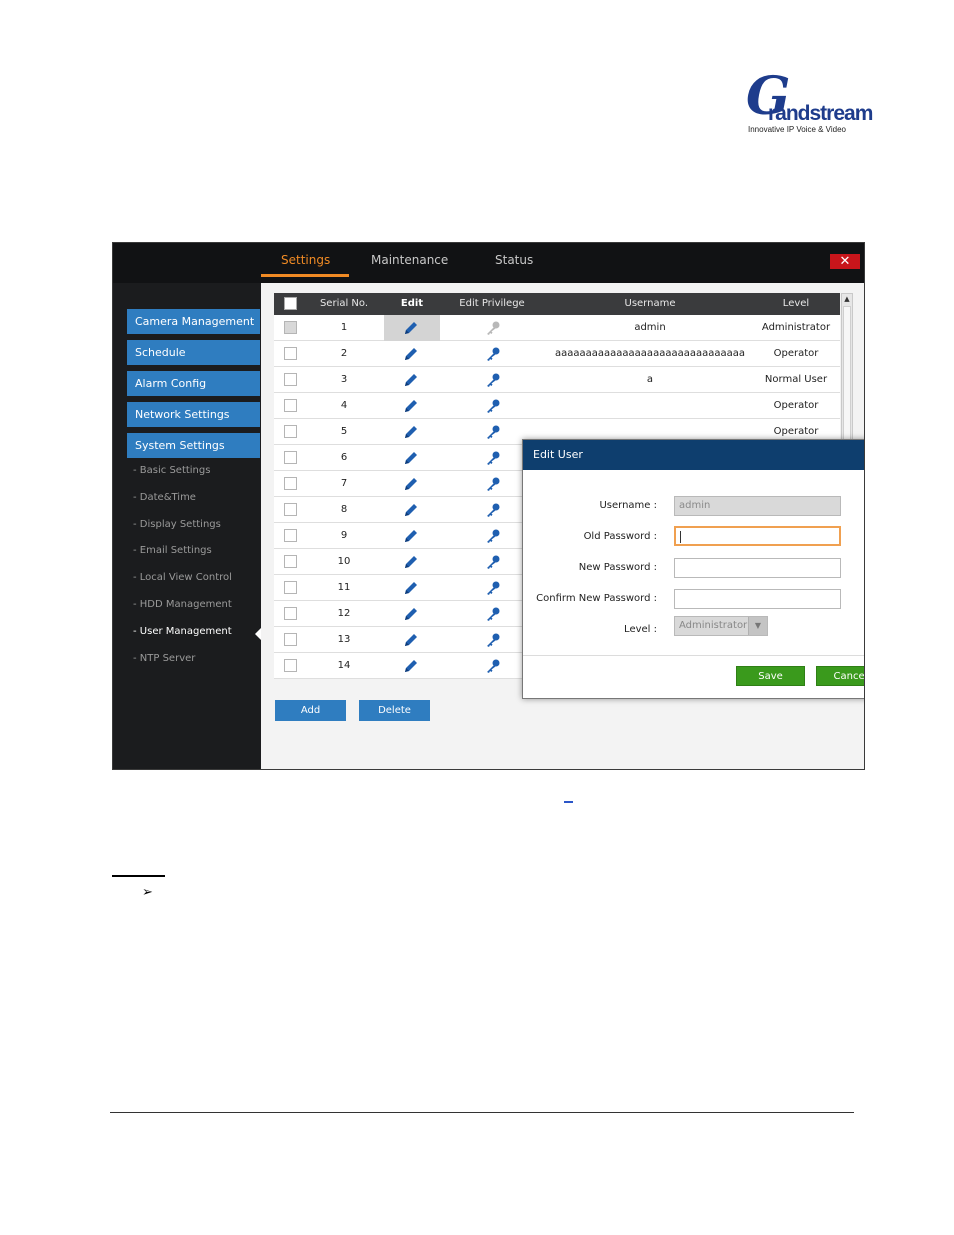 The height and width of the screenshot is (1235, 954). I want to click on save-button: Save, so click(770, 676).